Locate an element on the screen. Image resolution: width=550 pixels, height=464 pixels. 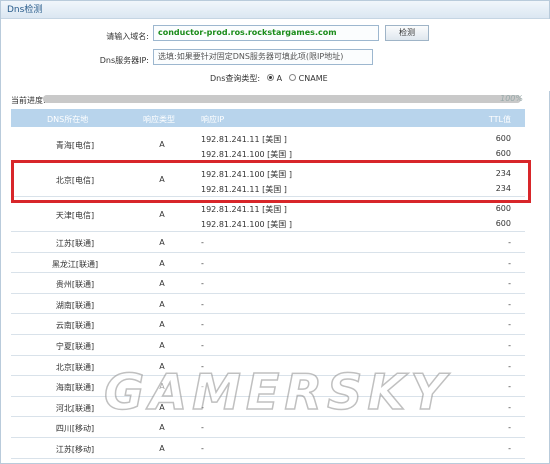
row-location: 四川[移动] is located at coordinates (75, 429).